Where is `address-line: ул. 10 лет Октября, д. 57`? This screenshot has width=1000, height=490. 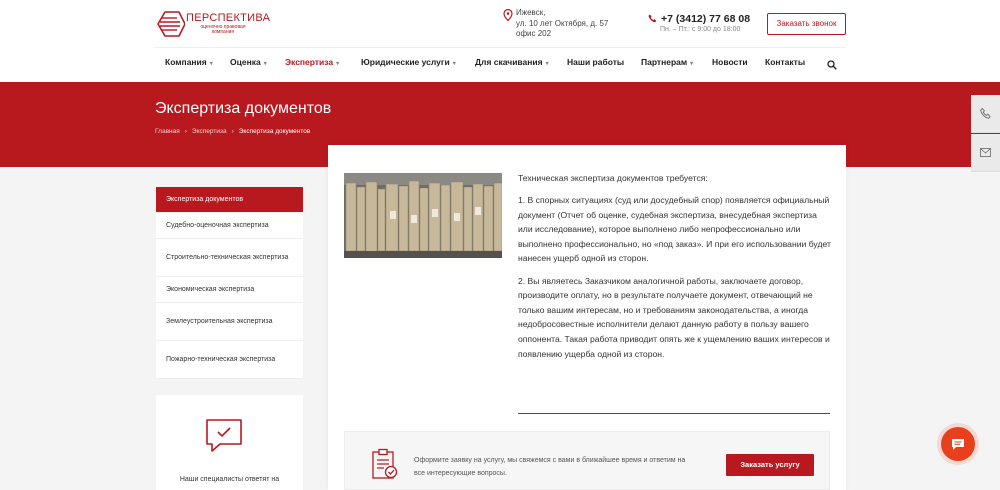
address-line: ул. 10 лет Октября, д. 57 is located at coordinates (562, 23).